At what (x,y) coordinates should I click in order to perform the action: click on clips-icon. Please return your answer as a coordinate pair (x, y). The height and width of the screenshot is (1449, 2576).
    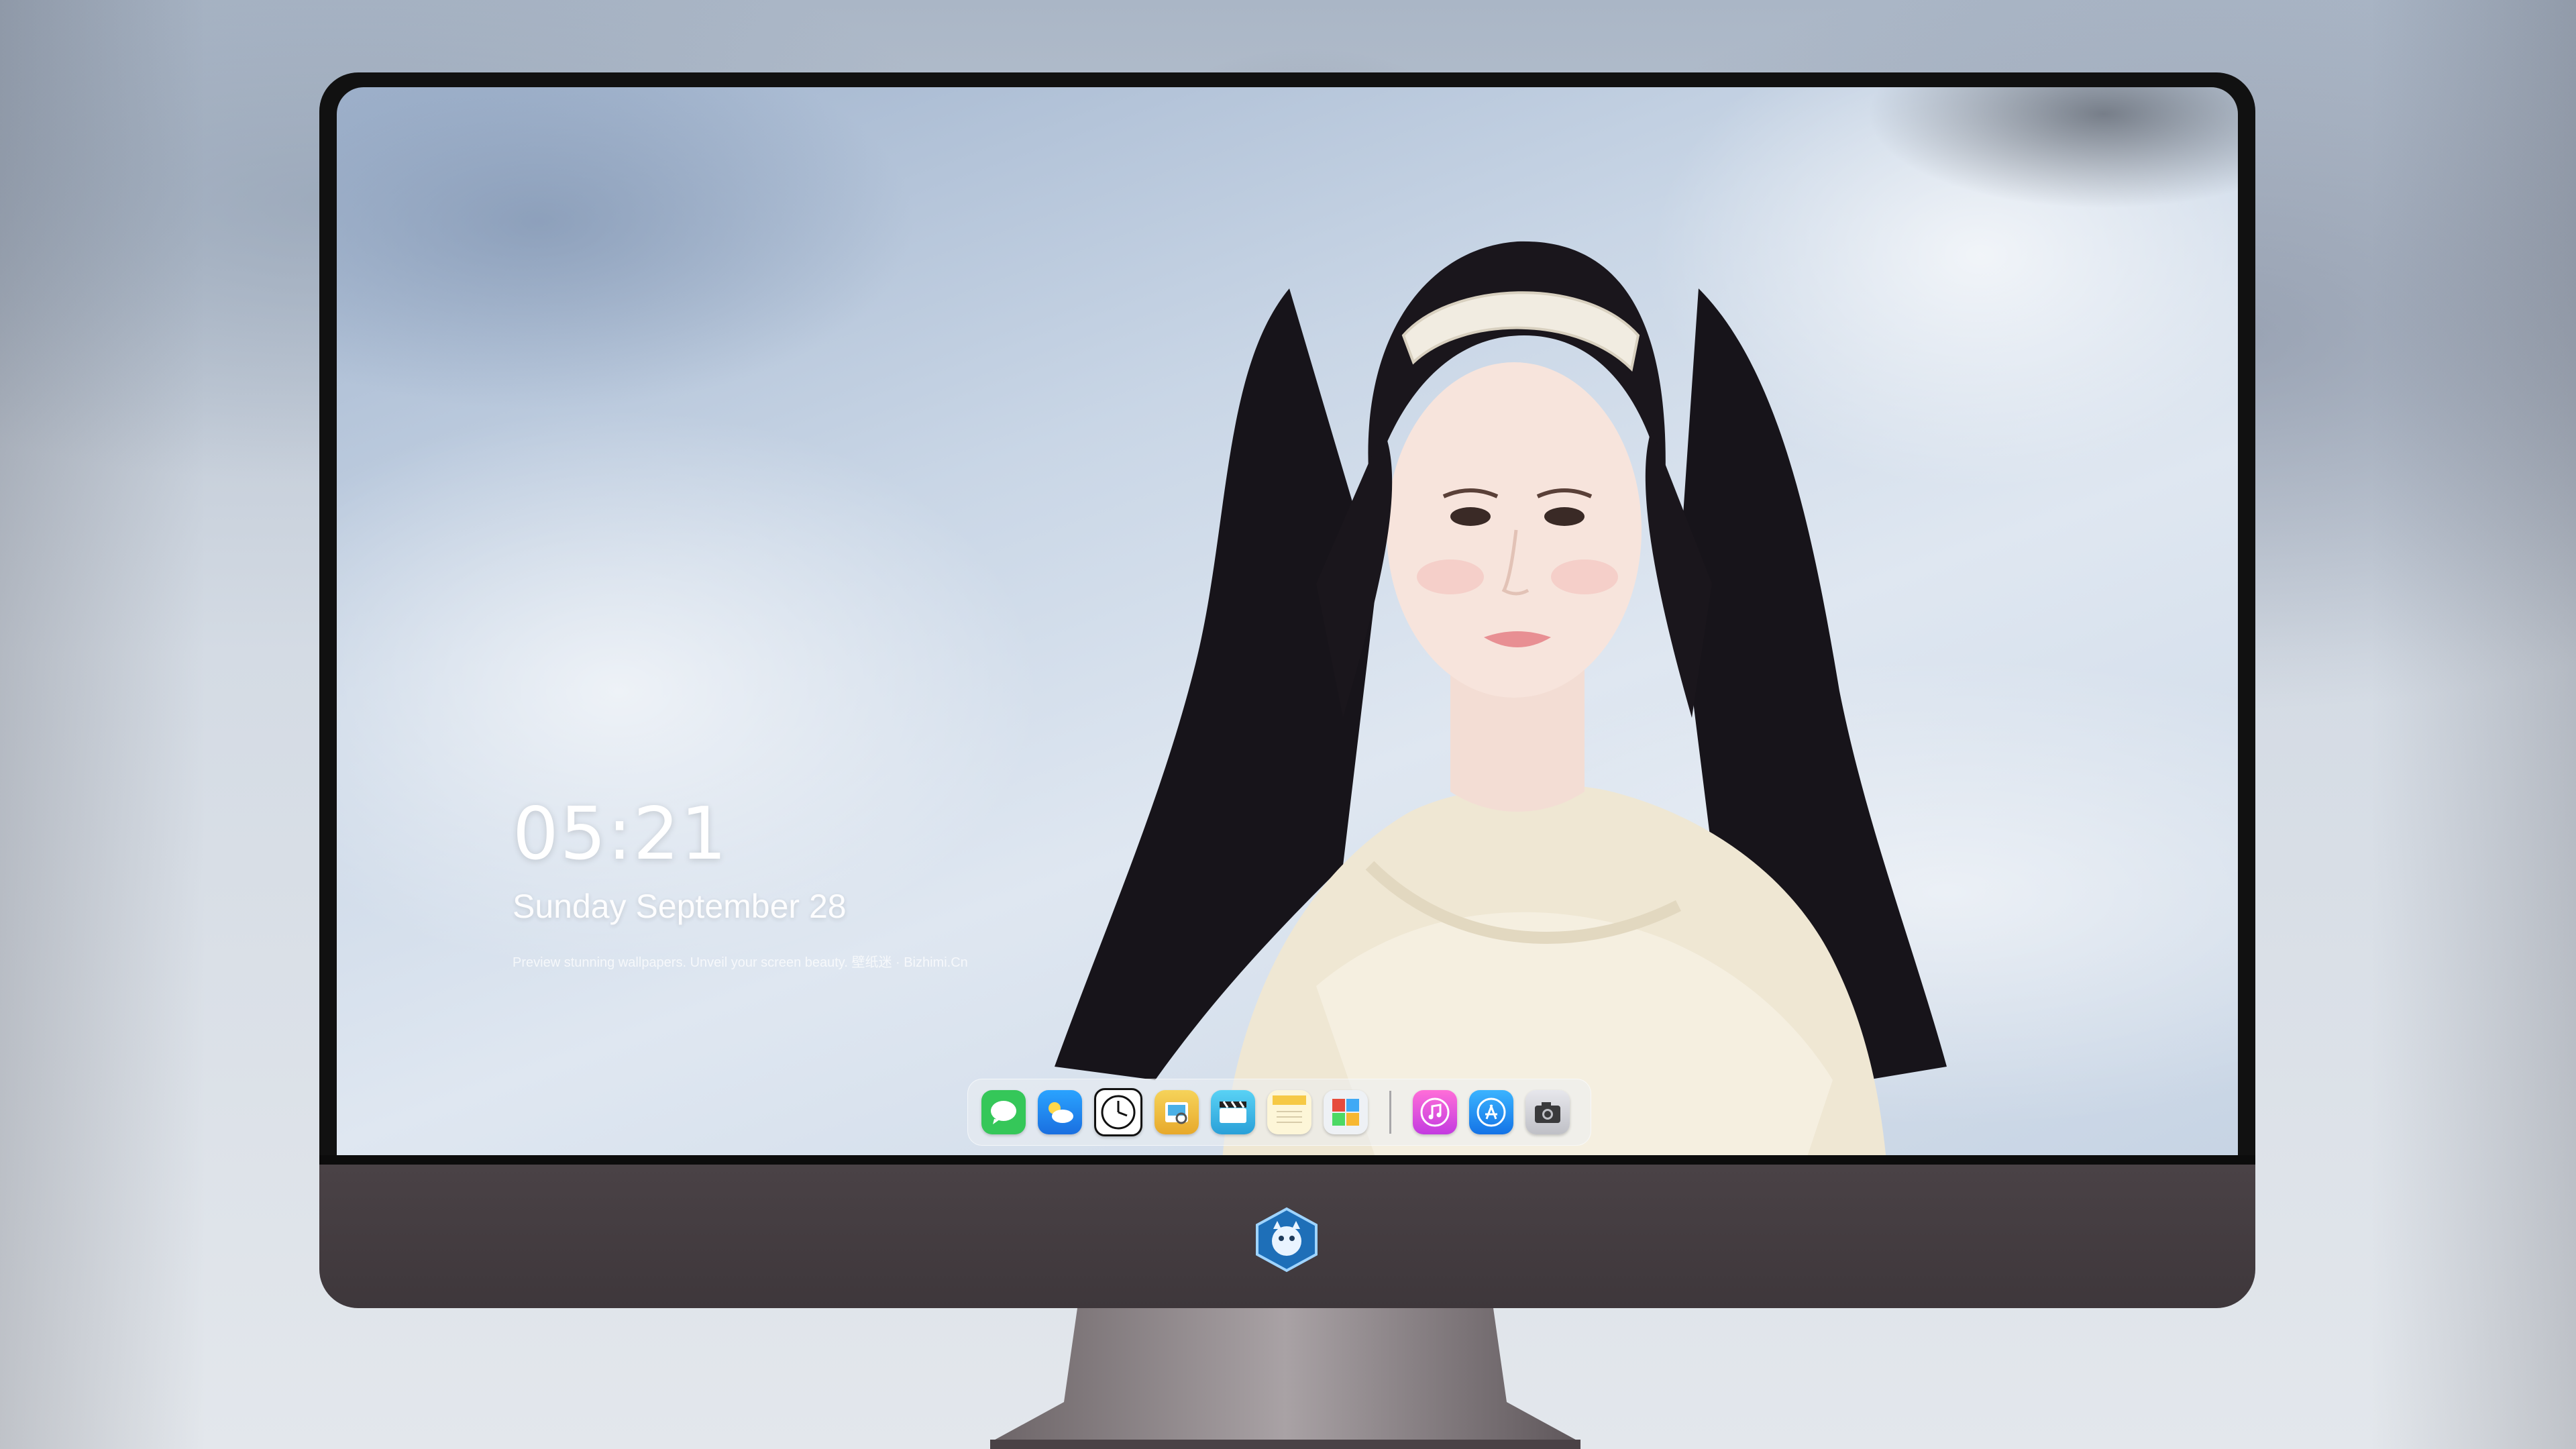
    Looking at the image, I should click on (1233, 1112).